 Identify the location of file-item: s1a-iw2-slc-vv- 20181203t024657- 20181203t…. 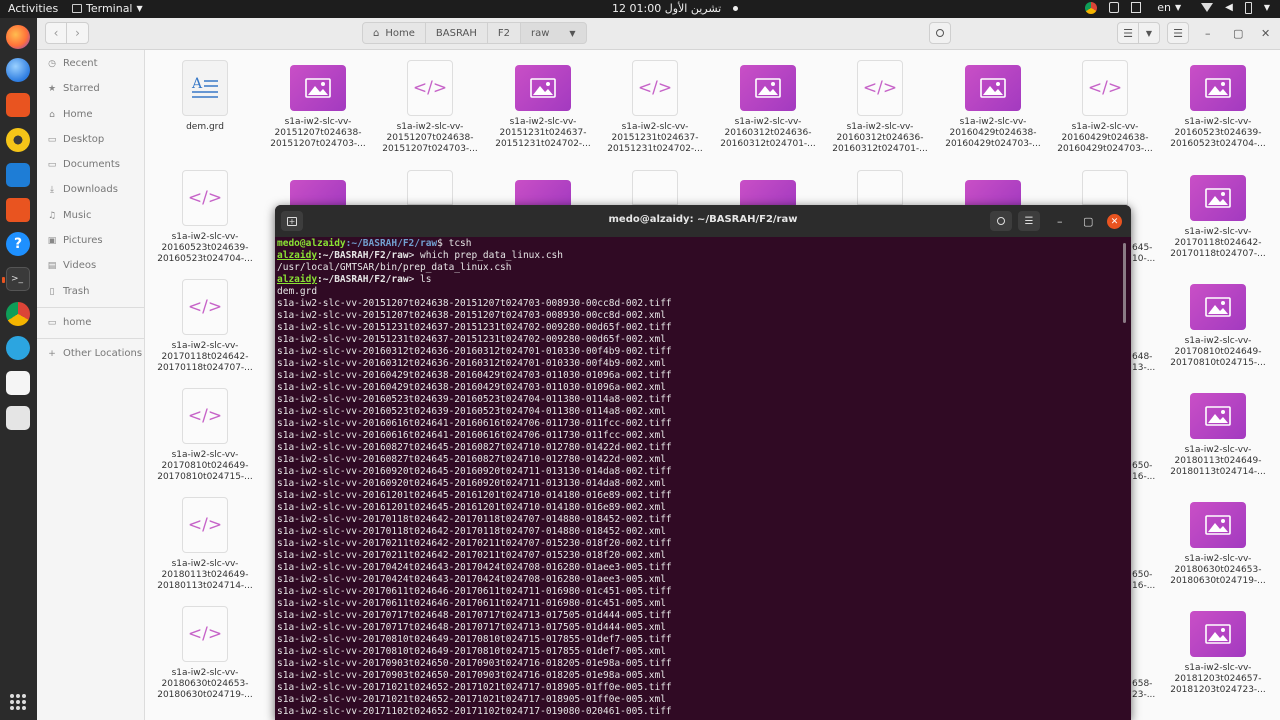
(1218, 651).